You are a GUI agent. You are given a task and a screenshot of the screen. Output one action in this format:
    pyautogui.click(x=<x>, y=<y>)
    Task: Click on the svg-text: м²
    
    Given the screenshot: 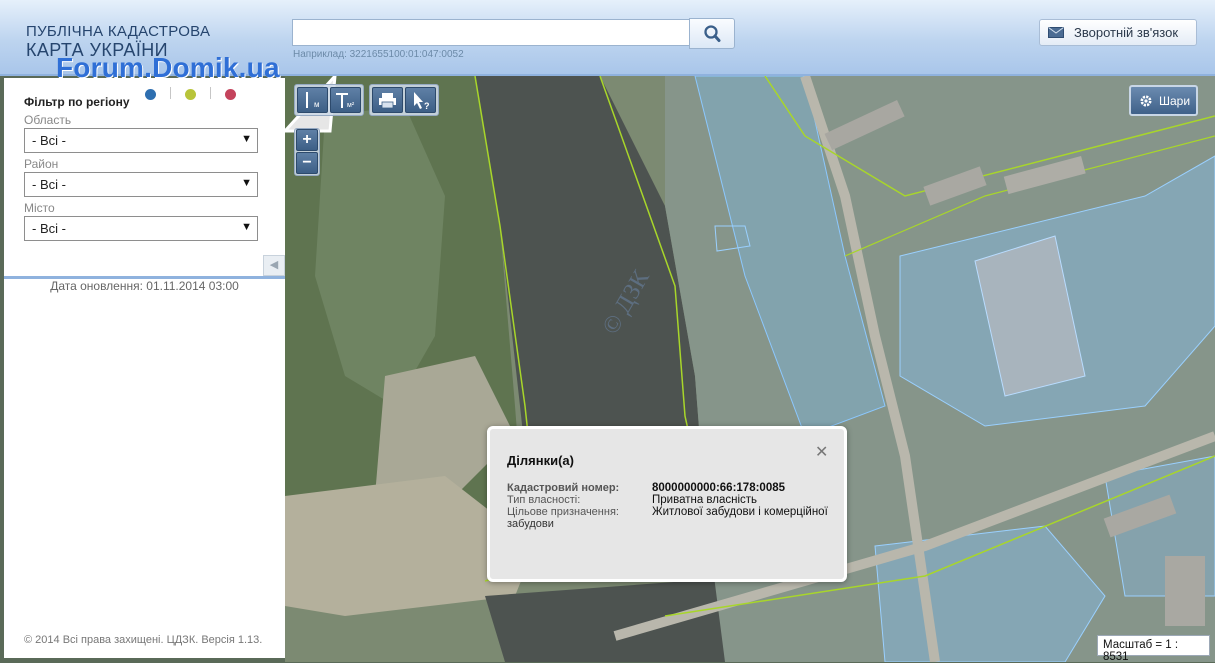 What is the action you would take?
    pyautogui.click(x=351, y=105)
    